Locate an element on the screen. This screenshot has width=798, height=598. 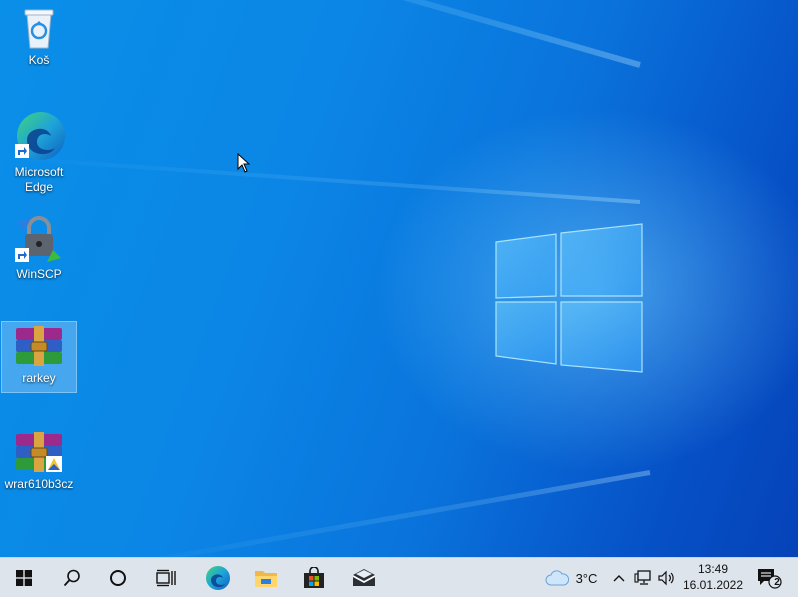
desktop-icon-label: wrar610b3cz is located at coordinates (39, 484).